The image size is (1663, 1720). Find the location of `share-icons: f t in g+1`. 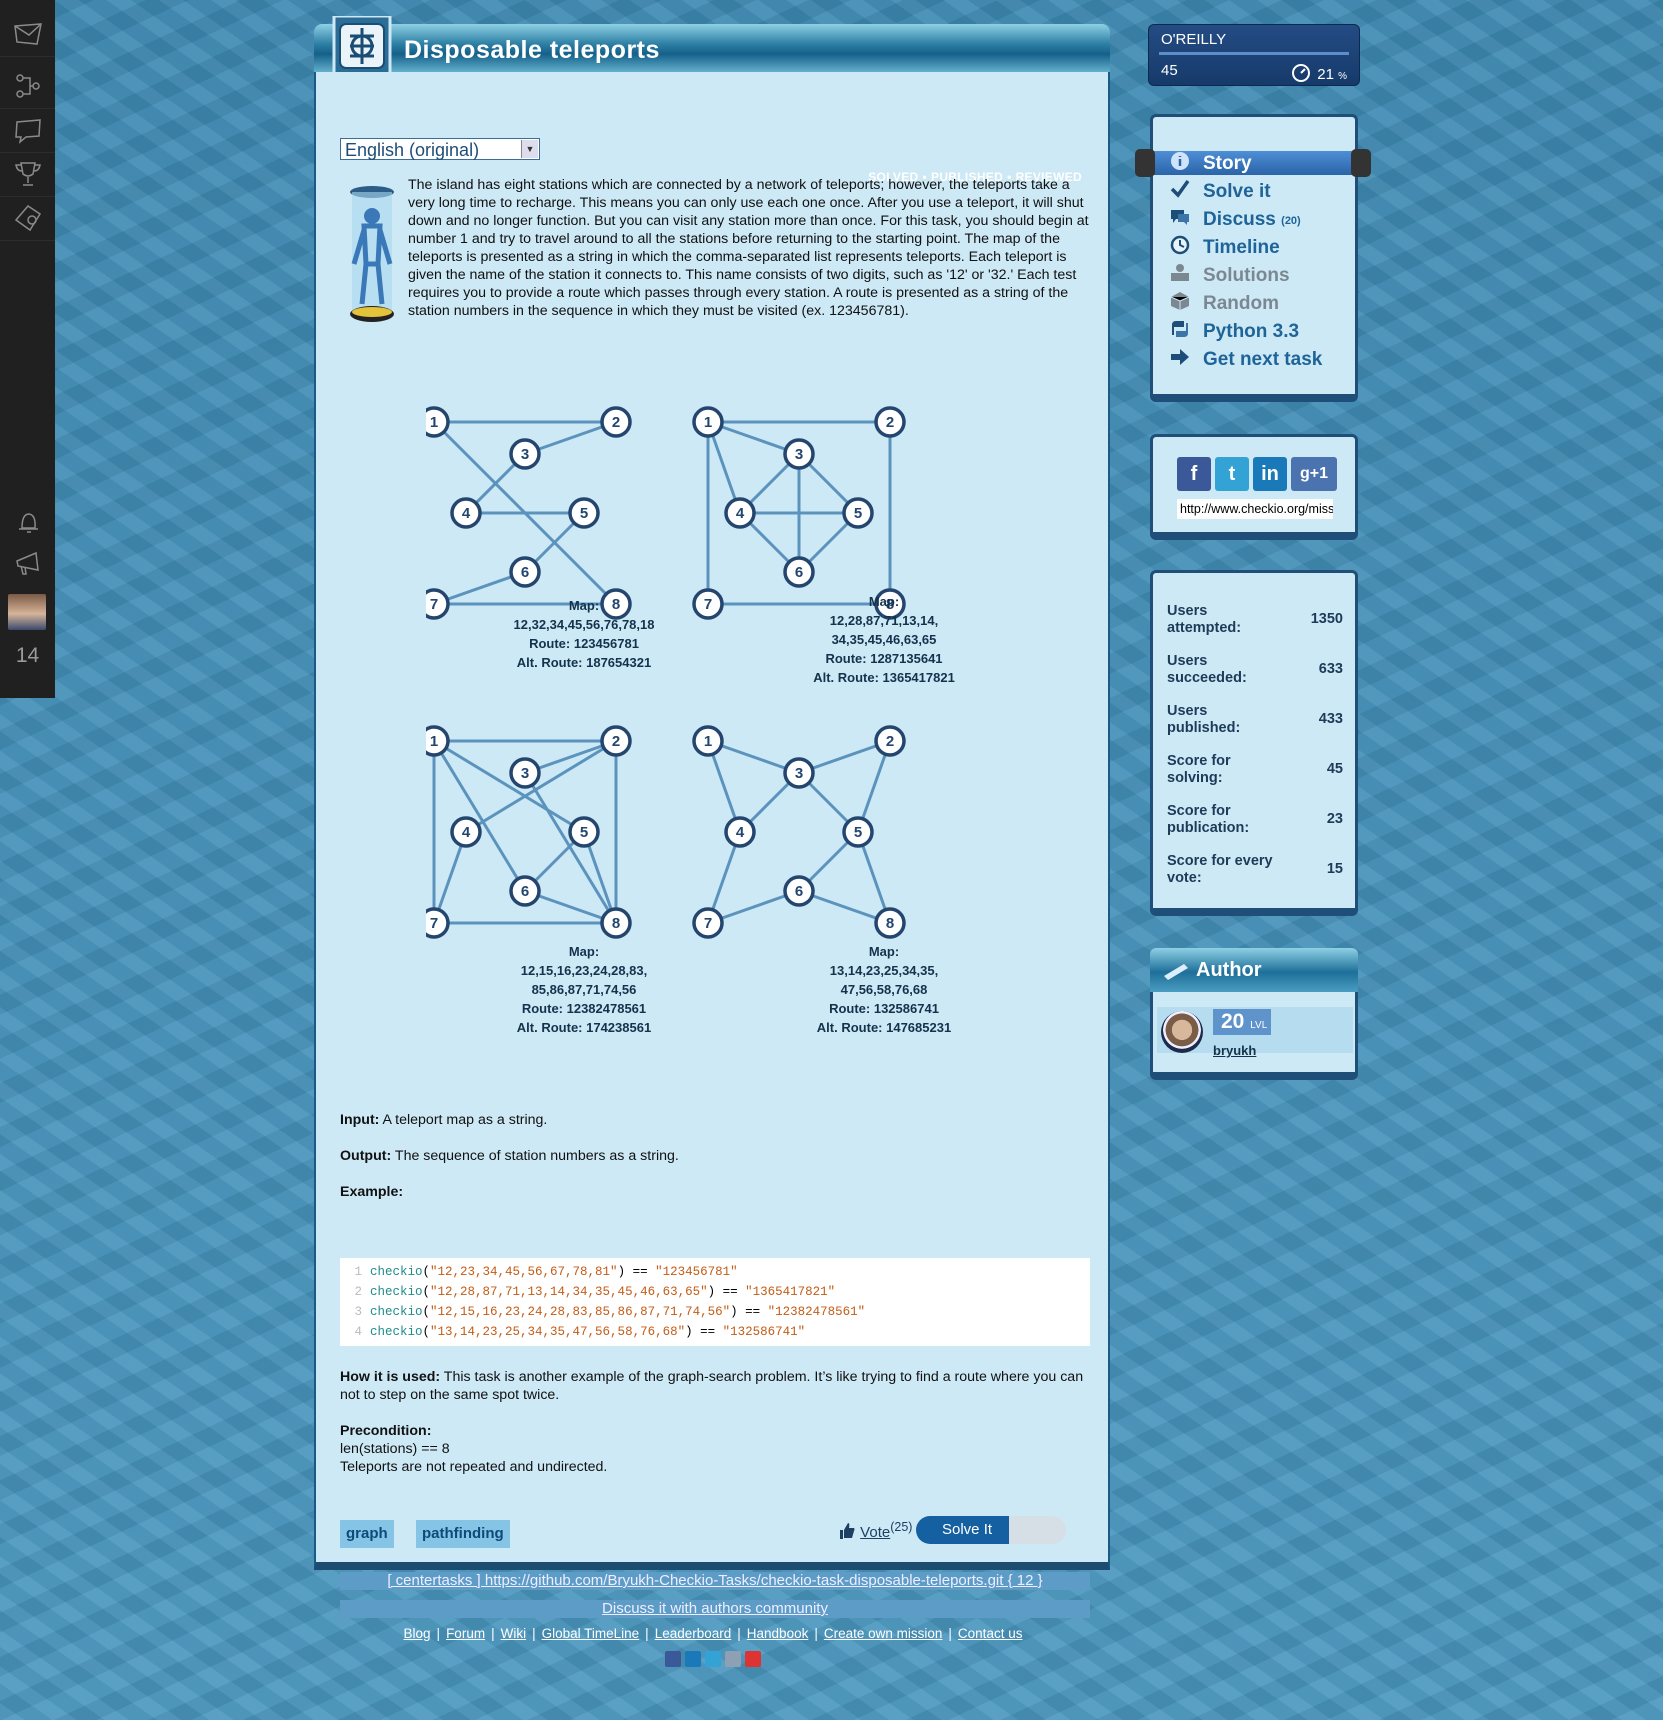

share-icons: f t in g+1 is located at coordinates (1257, 474).